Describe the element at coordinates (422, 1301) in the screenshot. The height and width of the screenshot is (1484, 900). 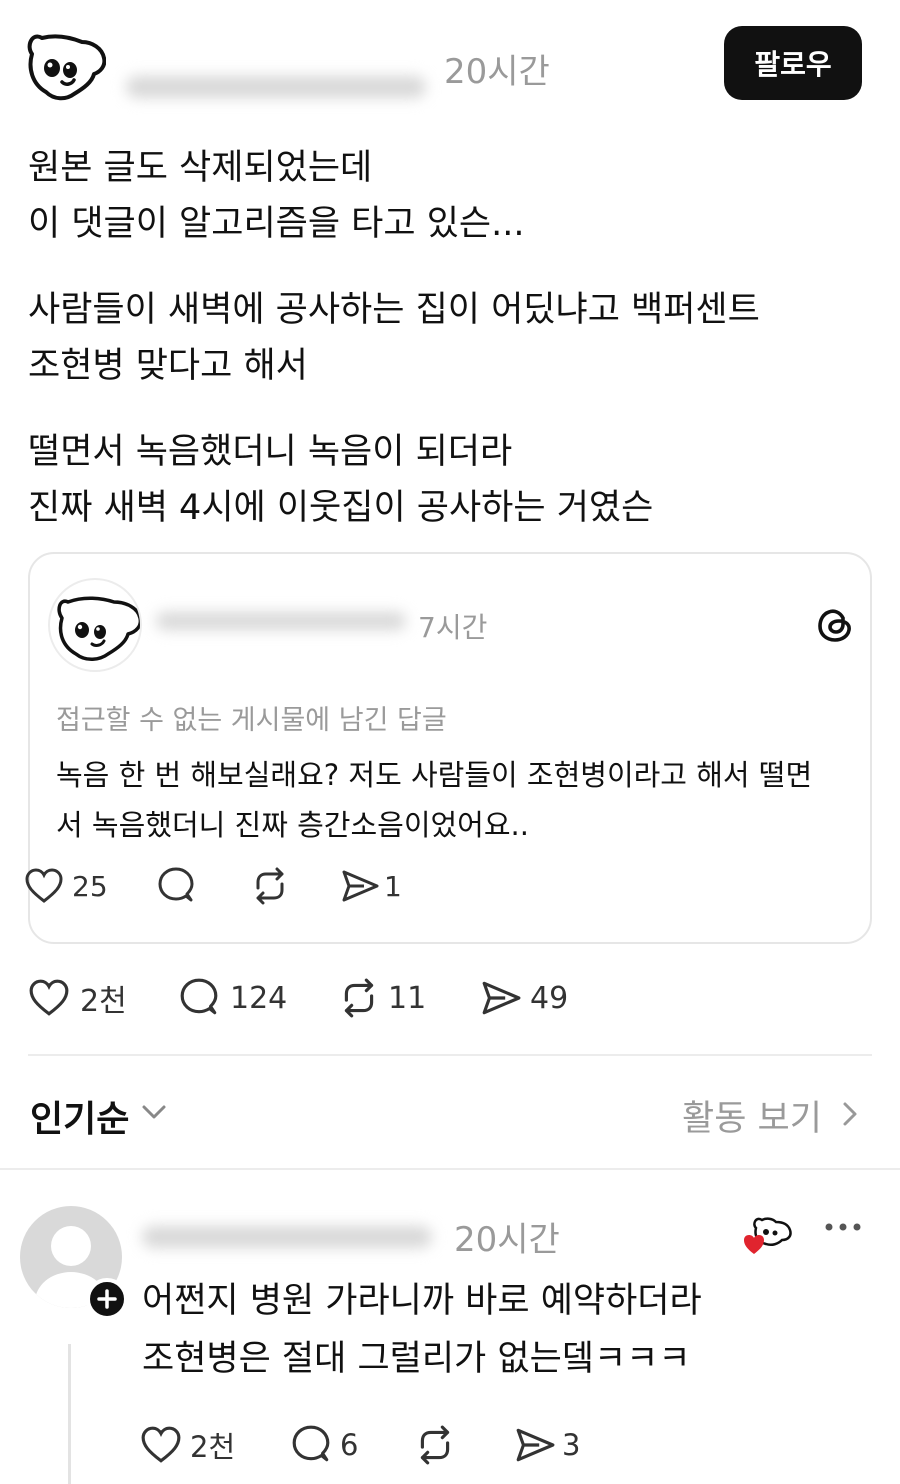
I see `comment-line: 어쩐지 병원 가라니까 바로 예약하더라` at that location.